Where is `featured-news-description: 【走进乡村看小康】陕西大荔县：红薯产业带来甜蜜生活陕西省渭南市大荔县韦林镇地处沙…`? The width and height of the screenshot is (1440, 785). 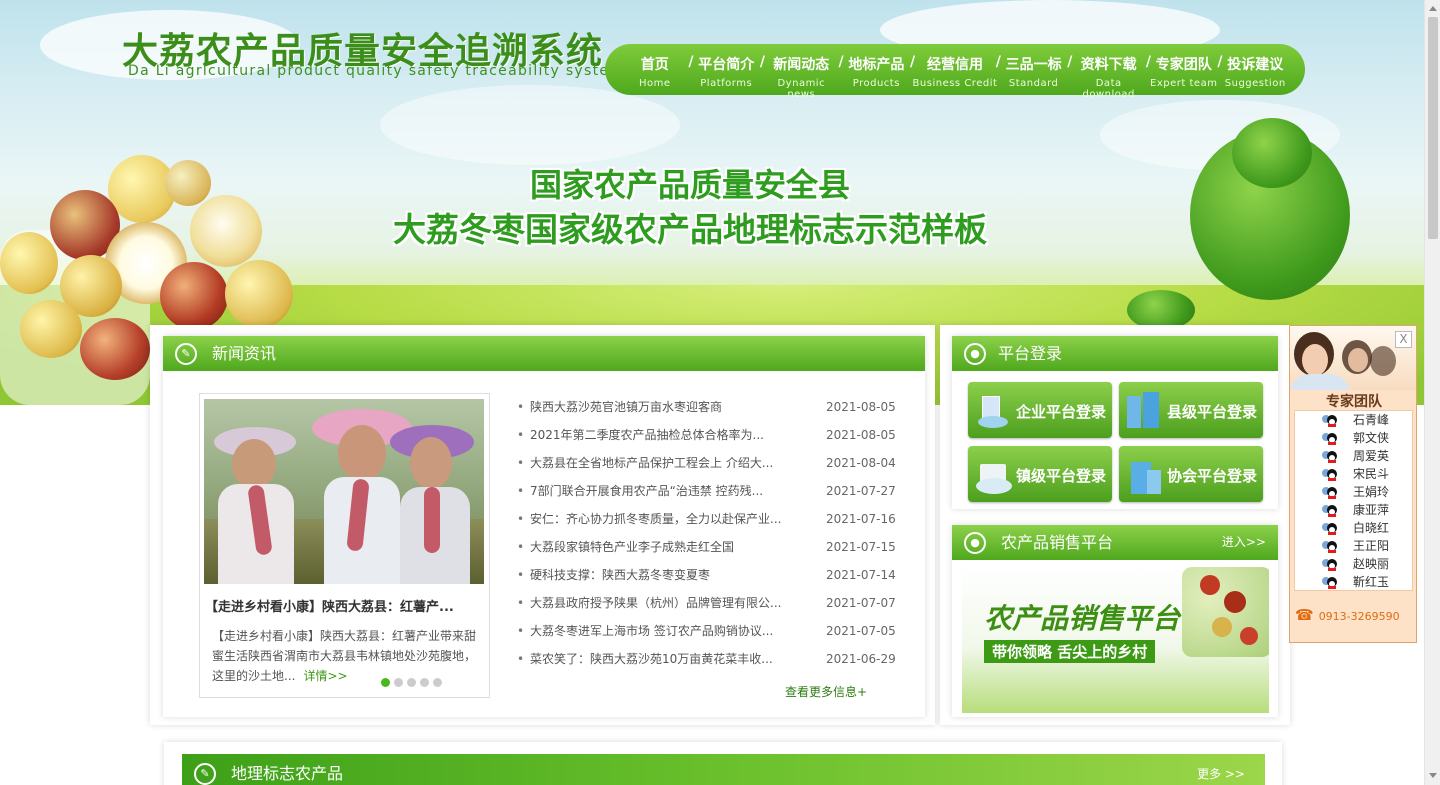 featured-news-description: 【走进乡村看小康】陕西大荔县：红薯产业带来甜蜜生活陕西省渭南市大荔县韦林镇地处沙… is located at coordinates (344, 656).